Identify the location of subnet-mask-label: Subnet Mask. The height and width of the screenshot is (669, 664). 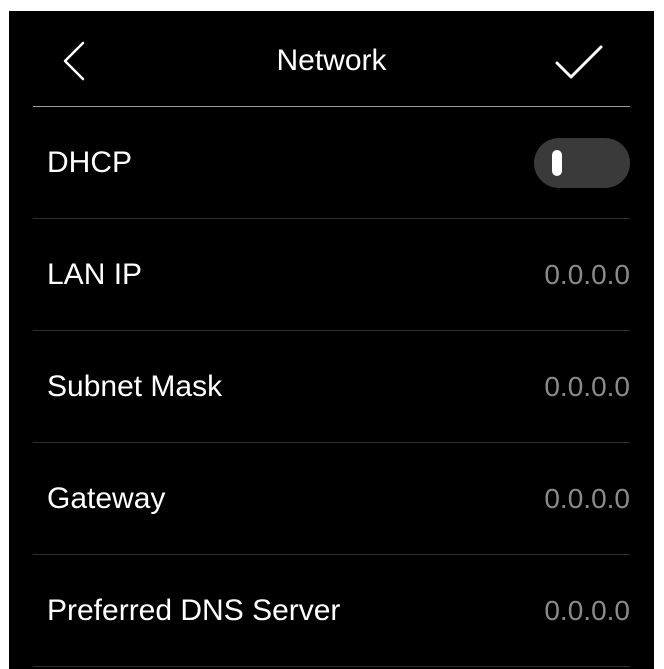
(135, 386).